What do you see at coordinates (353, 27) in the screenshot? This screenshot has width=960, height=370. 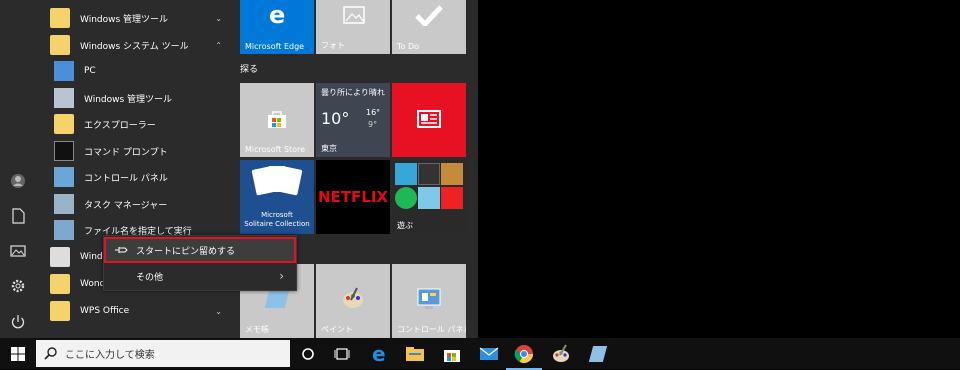 I see `tile-photos: フォト` at bounding box center [353, 27].